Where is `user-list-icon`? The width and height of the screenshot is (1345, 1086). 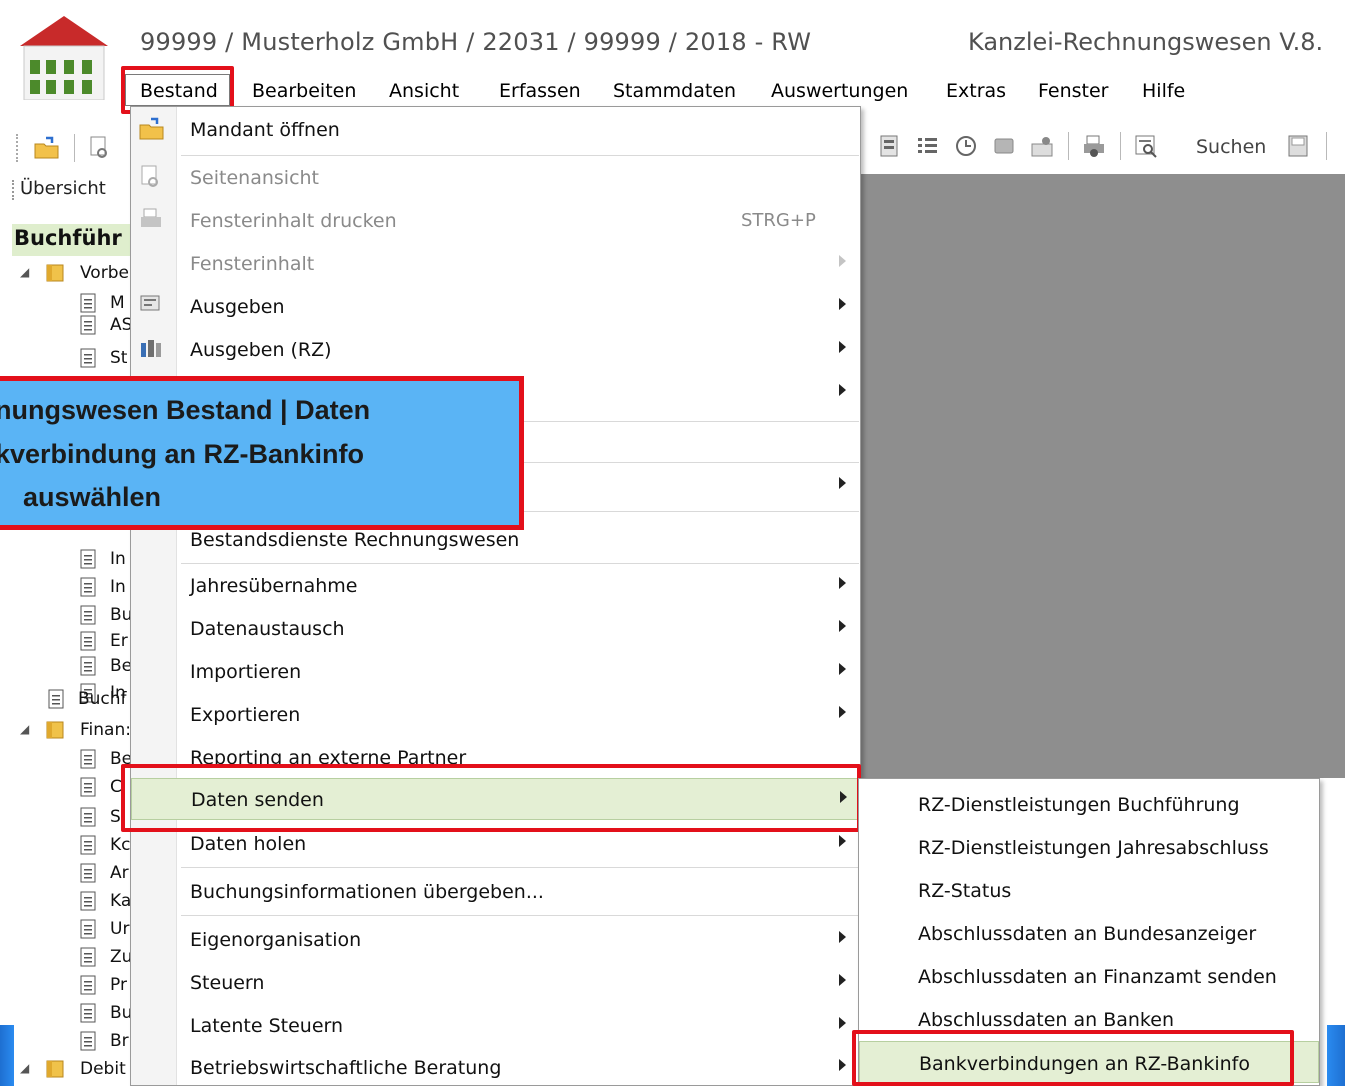 user-list-icon is located at coordinates (1042, 146).